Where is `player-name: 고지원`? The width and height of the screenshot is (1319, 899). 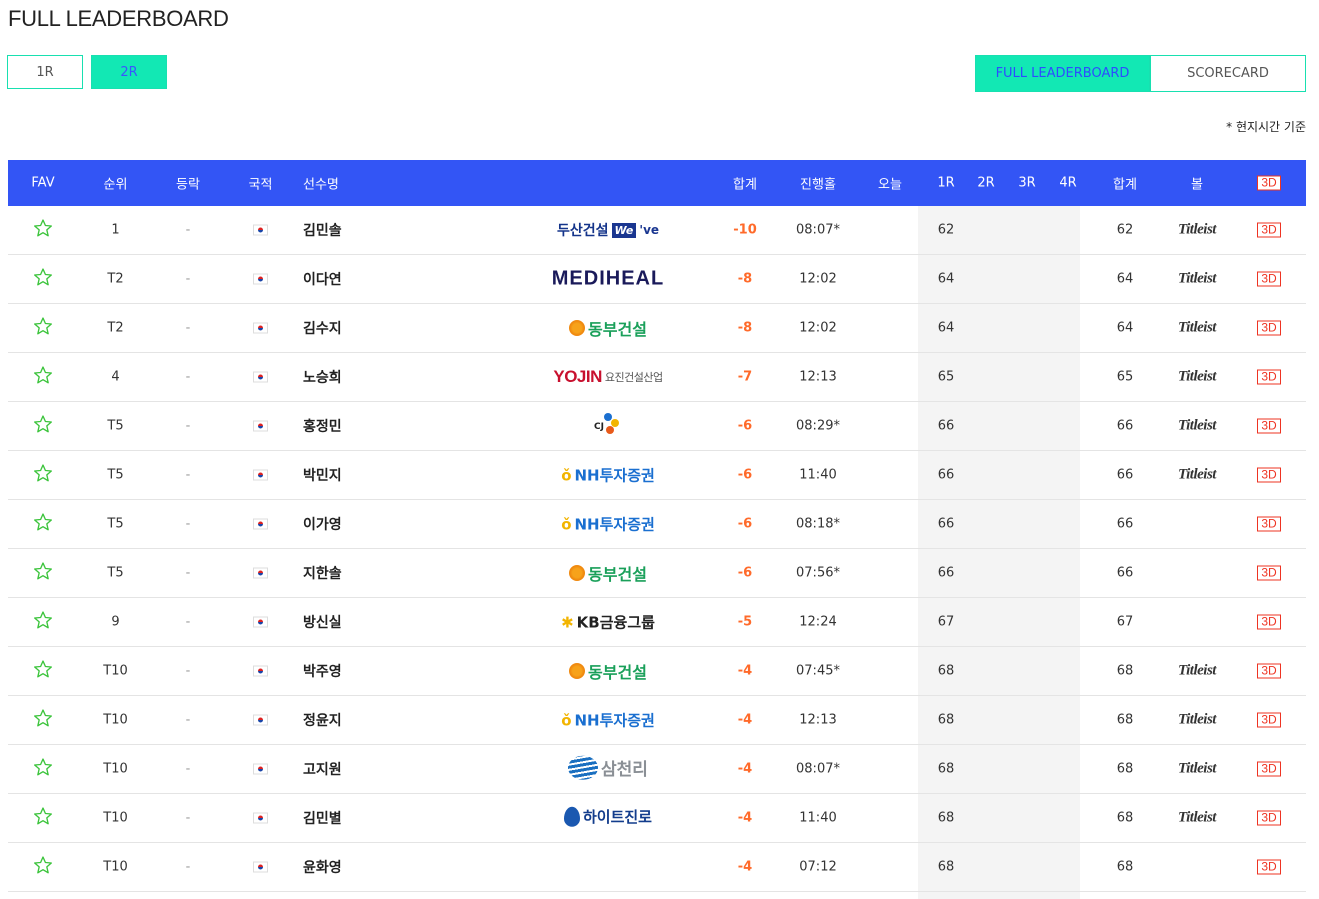 player-name: 고지원 is located at coordinates (363, 769).